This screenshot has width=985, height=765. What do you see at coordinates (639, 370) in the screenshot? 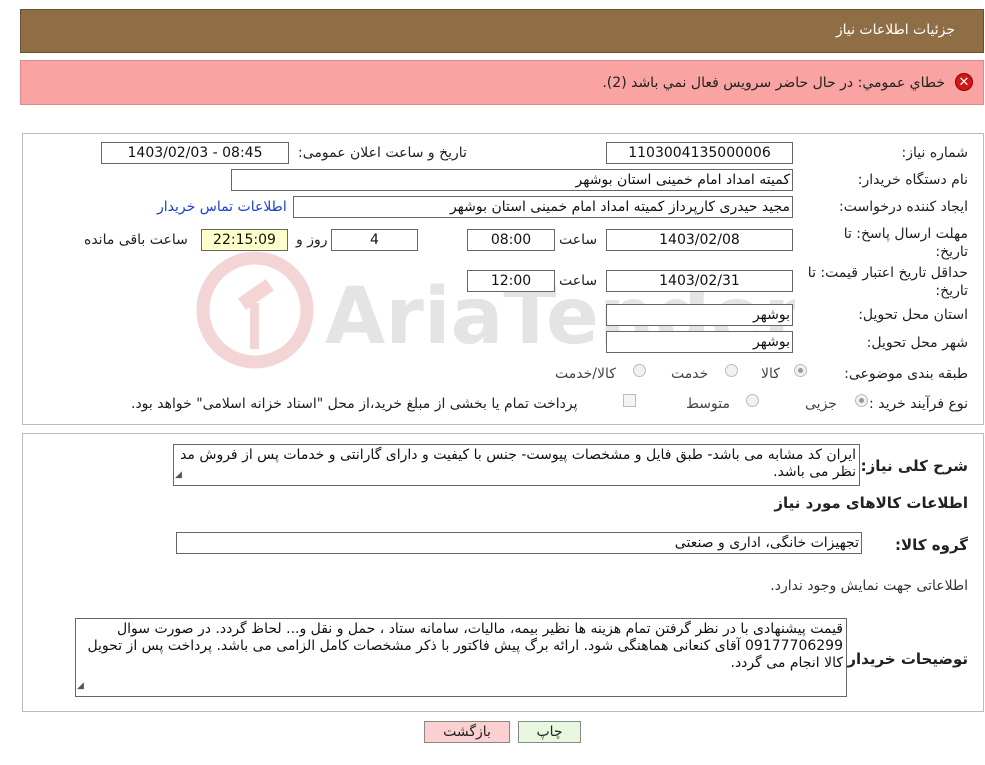
I see `category-radio-goods-service` at bounding box center [639, 370].